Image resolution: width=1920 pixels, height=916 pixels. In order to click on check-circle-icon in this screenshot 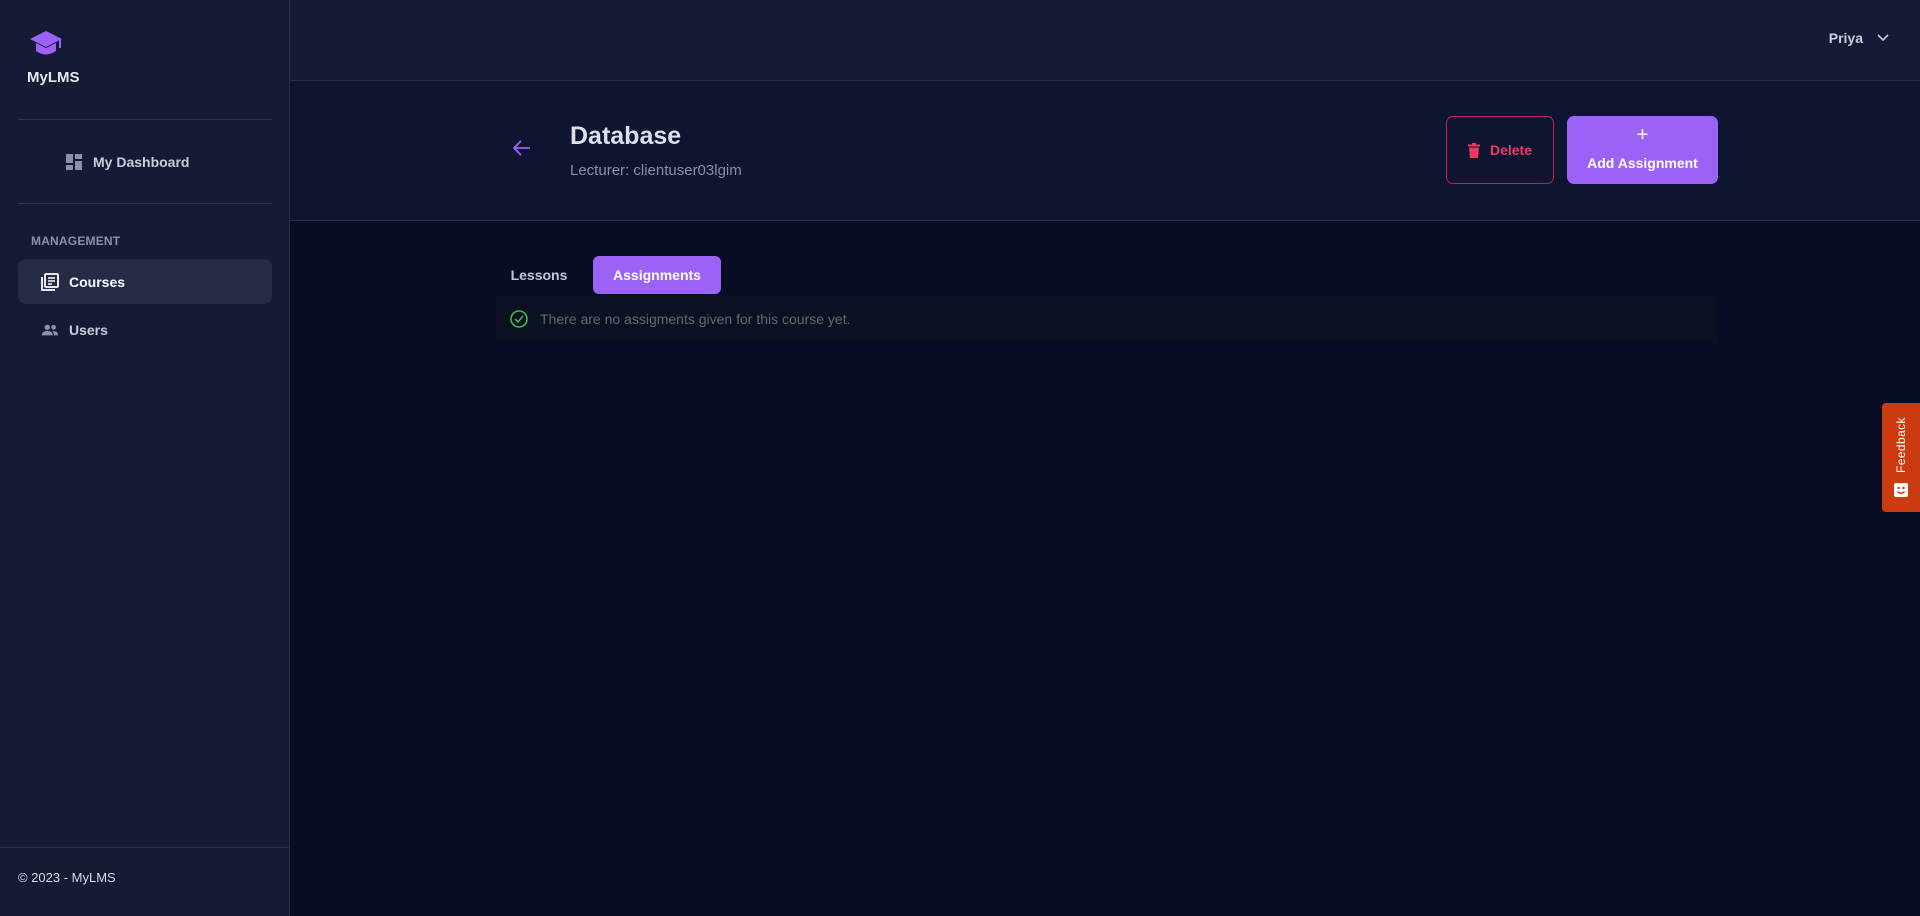, I will do `click(519, 318)`.